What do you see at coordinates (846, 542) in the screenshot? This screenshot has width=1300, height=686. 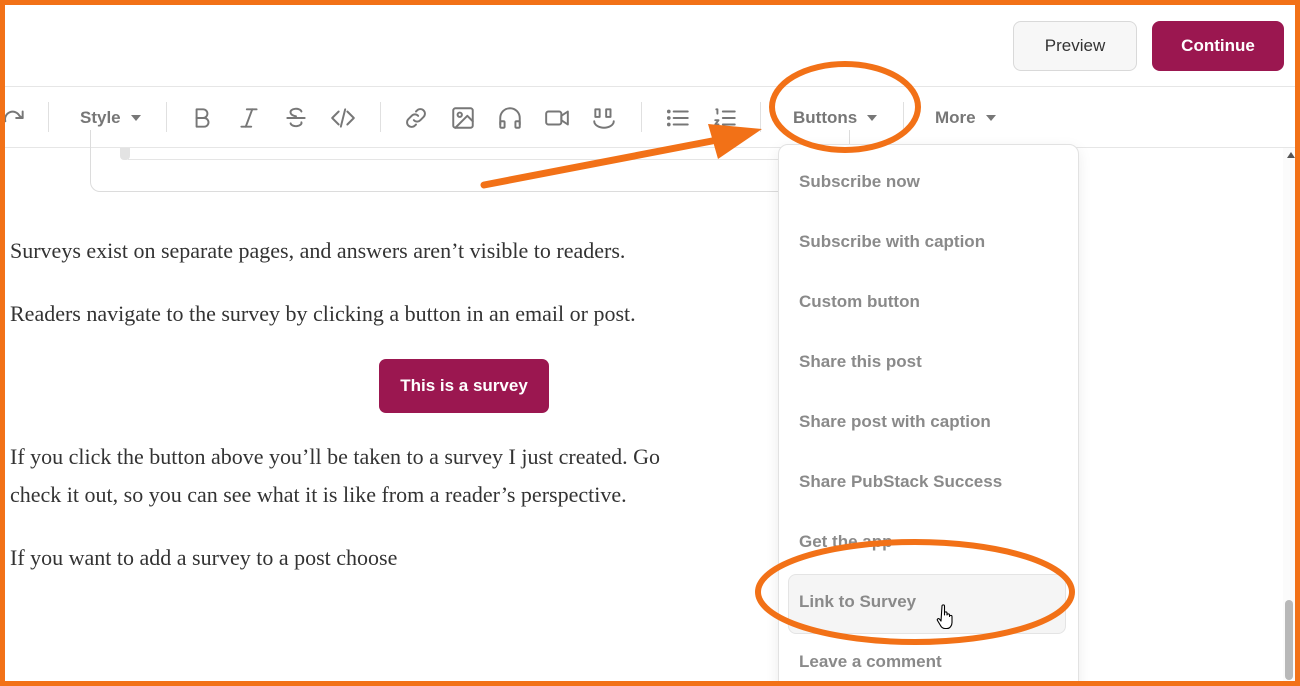 I see `menu-item-get-the-app: Get the app` at bounding box center [846, 542].